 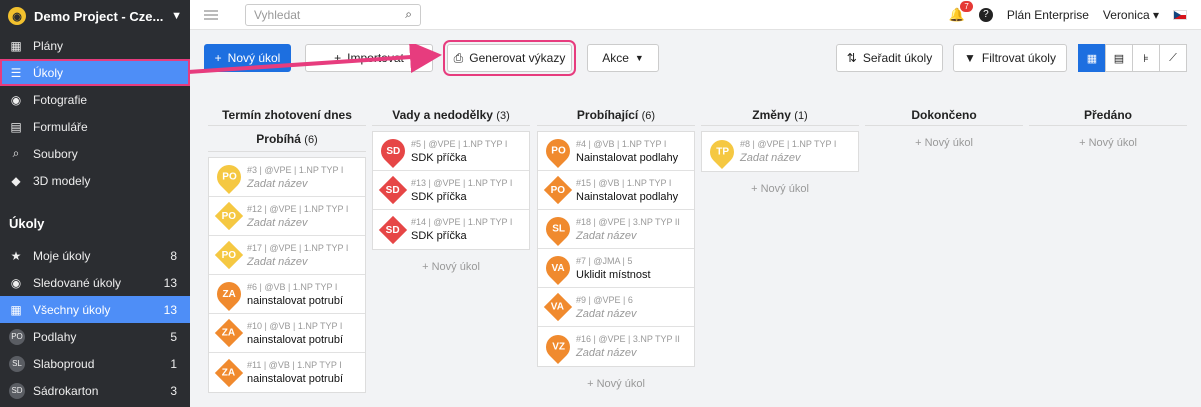 I want to click on task-badge: VA, so click(x=558, y=307).